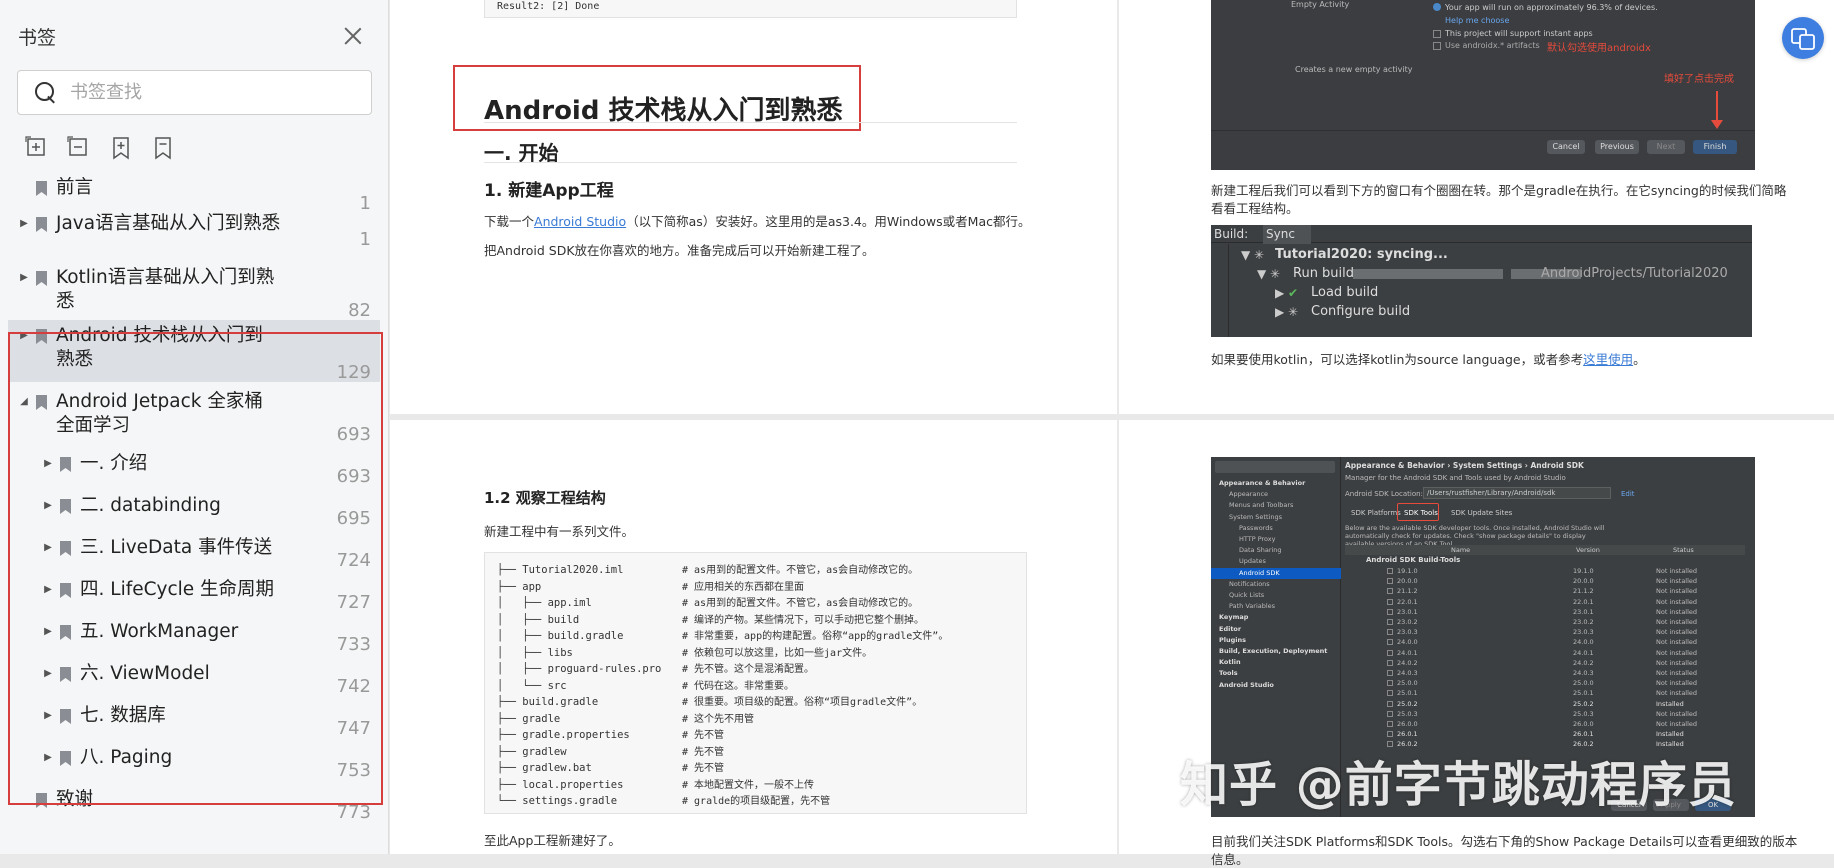 The width and height of the screenshot is (1834, 868). I want to click on bookmark-search-input, so click(210, 92).